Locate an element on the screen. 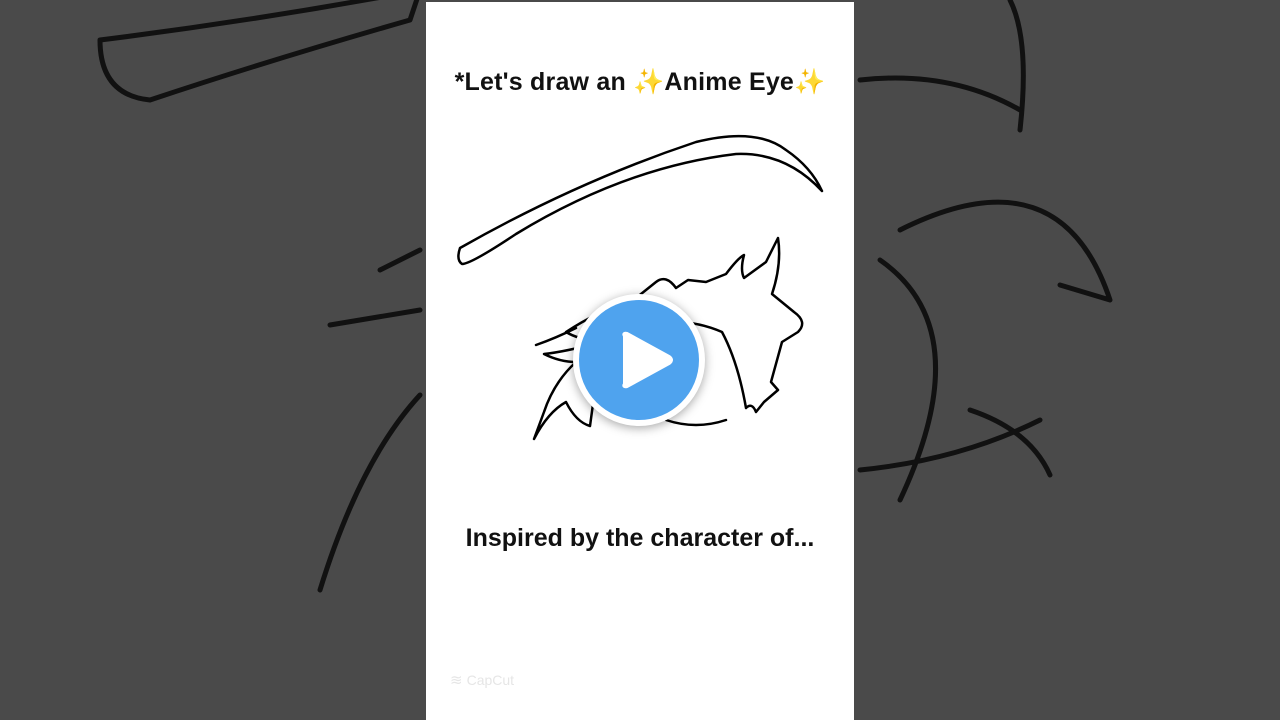  play-button is located at coordinates (639, 360).